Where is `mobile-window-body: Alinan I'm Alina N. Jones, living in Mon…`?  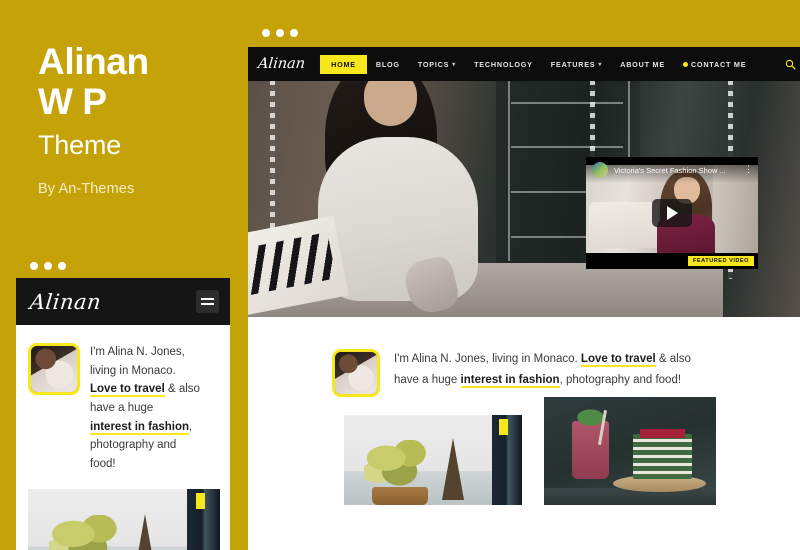 mobile-window-body: Alinan I'm Alina N. Jones, living in Mon… is located at coordinates (123, 414).